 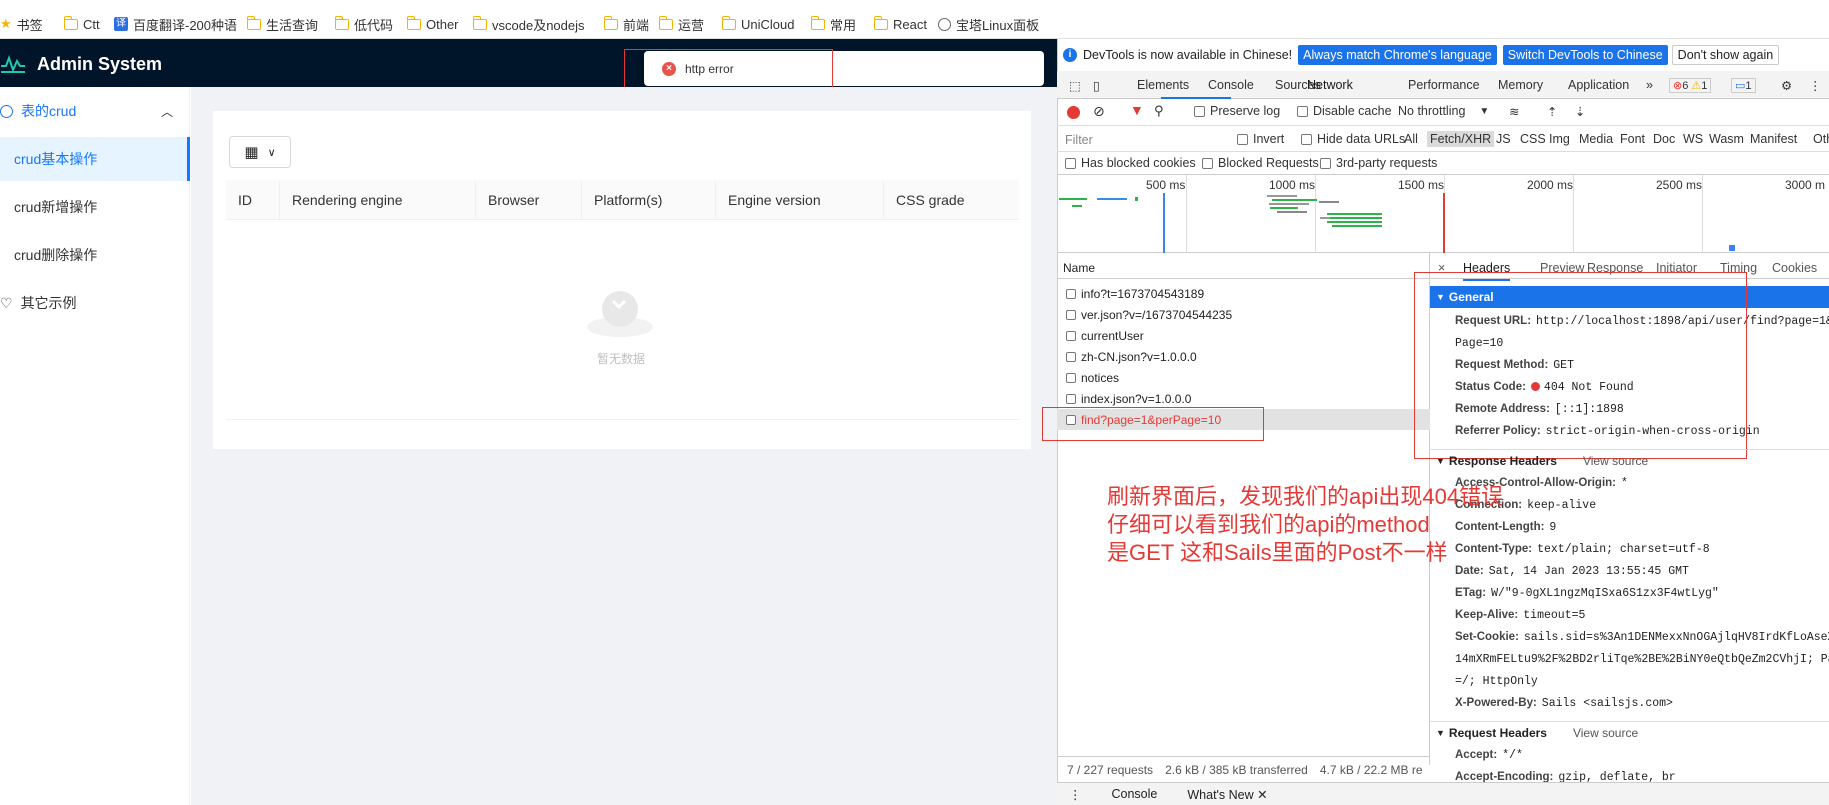 I want to click on name-column-header: Name, so click(x=1243, y=266).